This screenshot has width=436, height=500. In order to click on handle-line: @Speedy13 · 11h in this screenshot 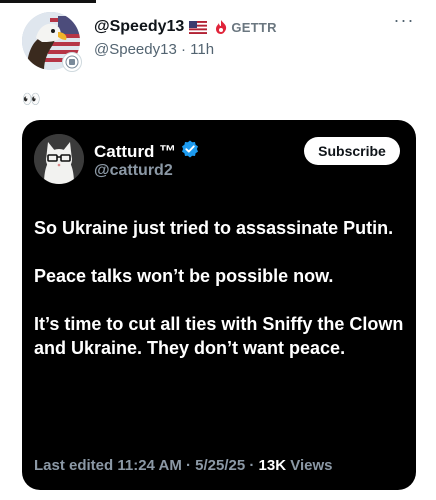, I will do `click(154, 49)`.